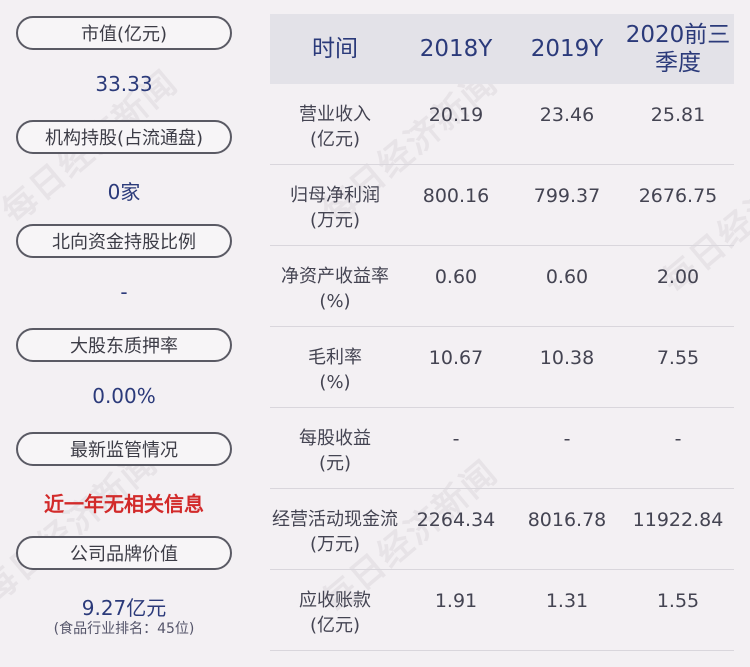  What do you see at coordinates (335, 613) in the screenshot?
I see `row-label: 应收账款 (亿元)` at bounding box center [335, 613].